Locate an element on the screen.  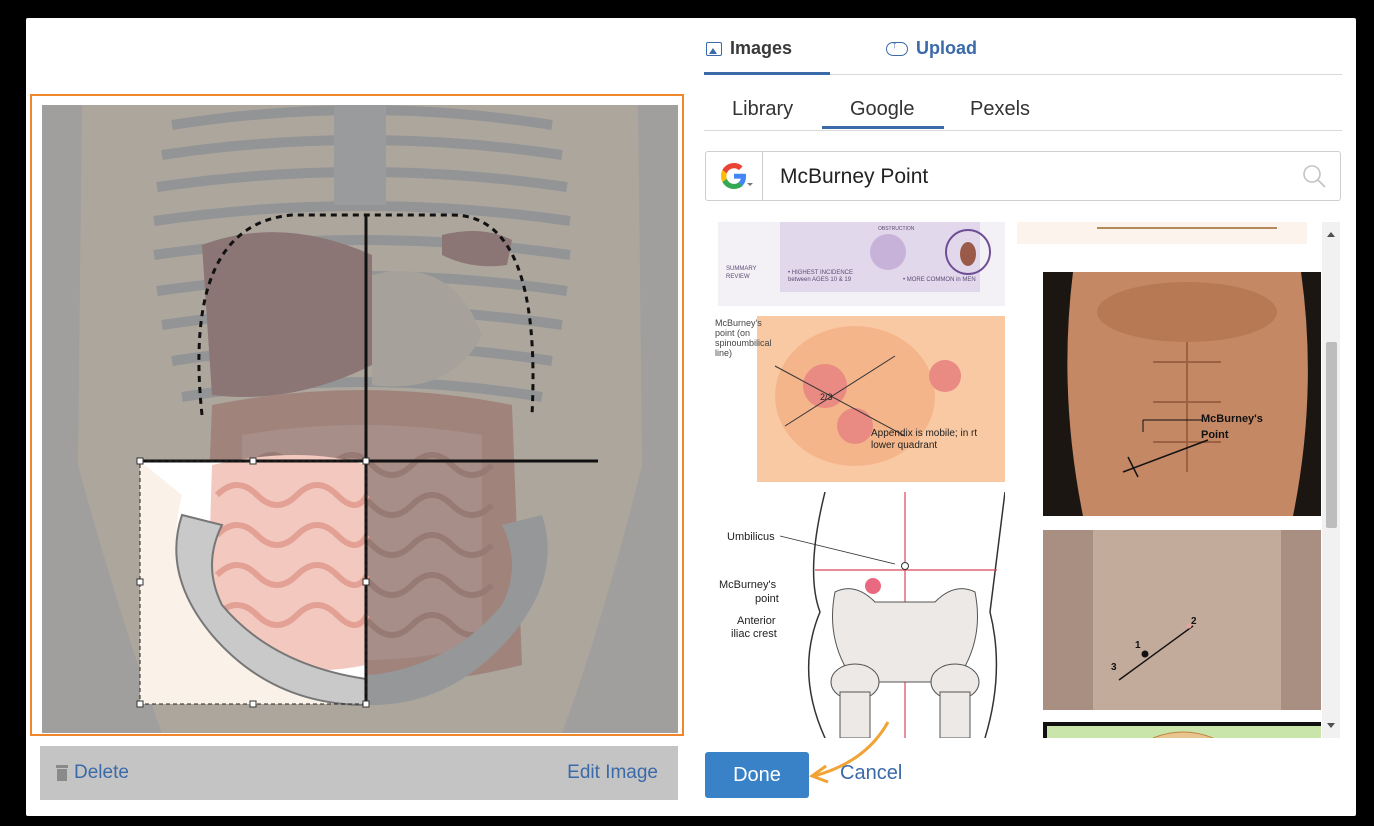
search-input is located at coordinates (1033, 177).